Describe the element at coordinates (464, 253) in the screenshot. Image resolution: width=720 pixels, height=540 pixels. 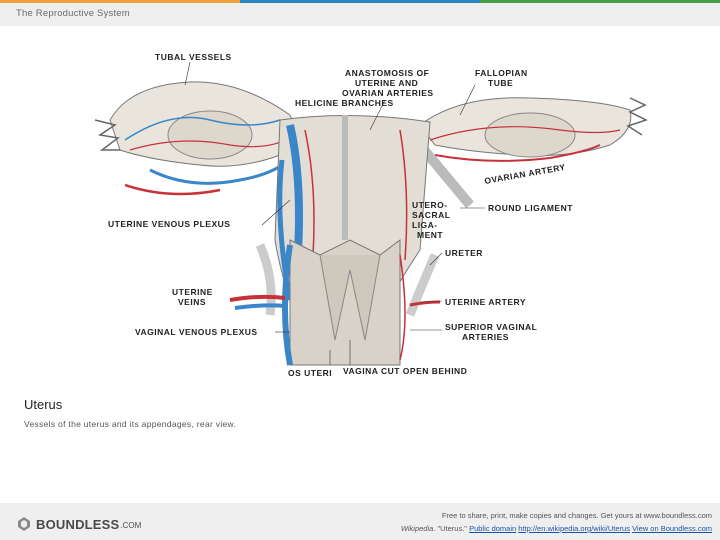
I see `label-ureter: URETER` at that location.